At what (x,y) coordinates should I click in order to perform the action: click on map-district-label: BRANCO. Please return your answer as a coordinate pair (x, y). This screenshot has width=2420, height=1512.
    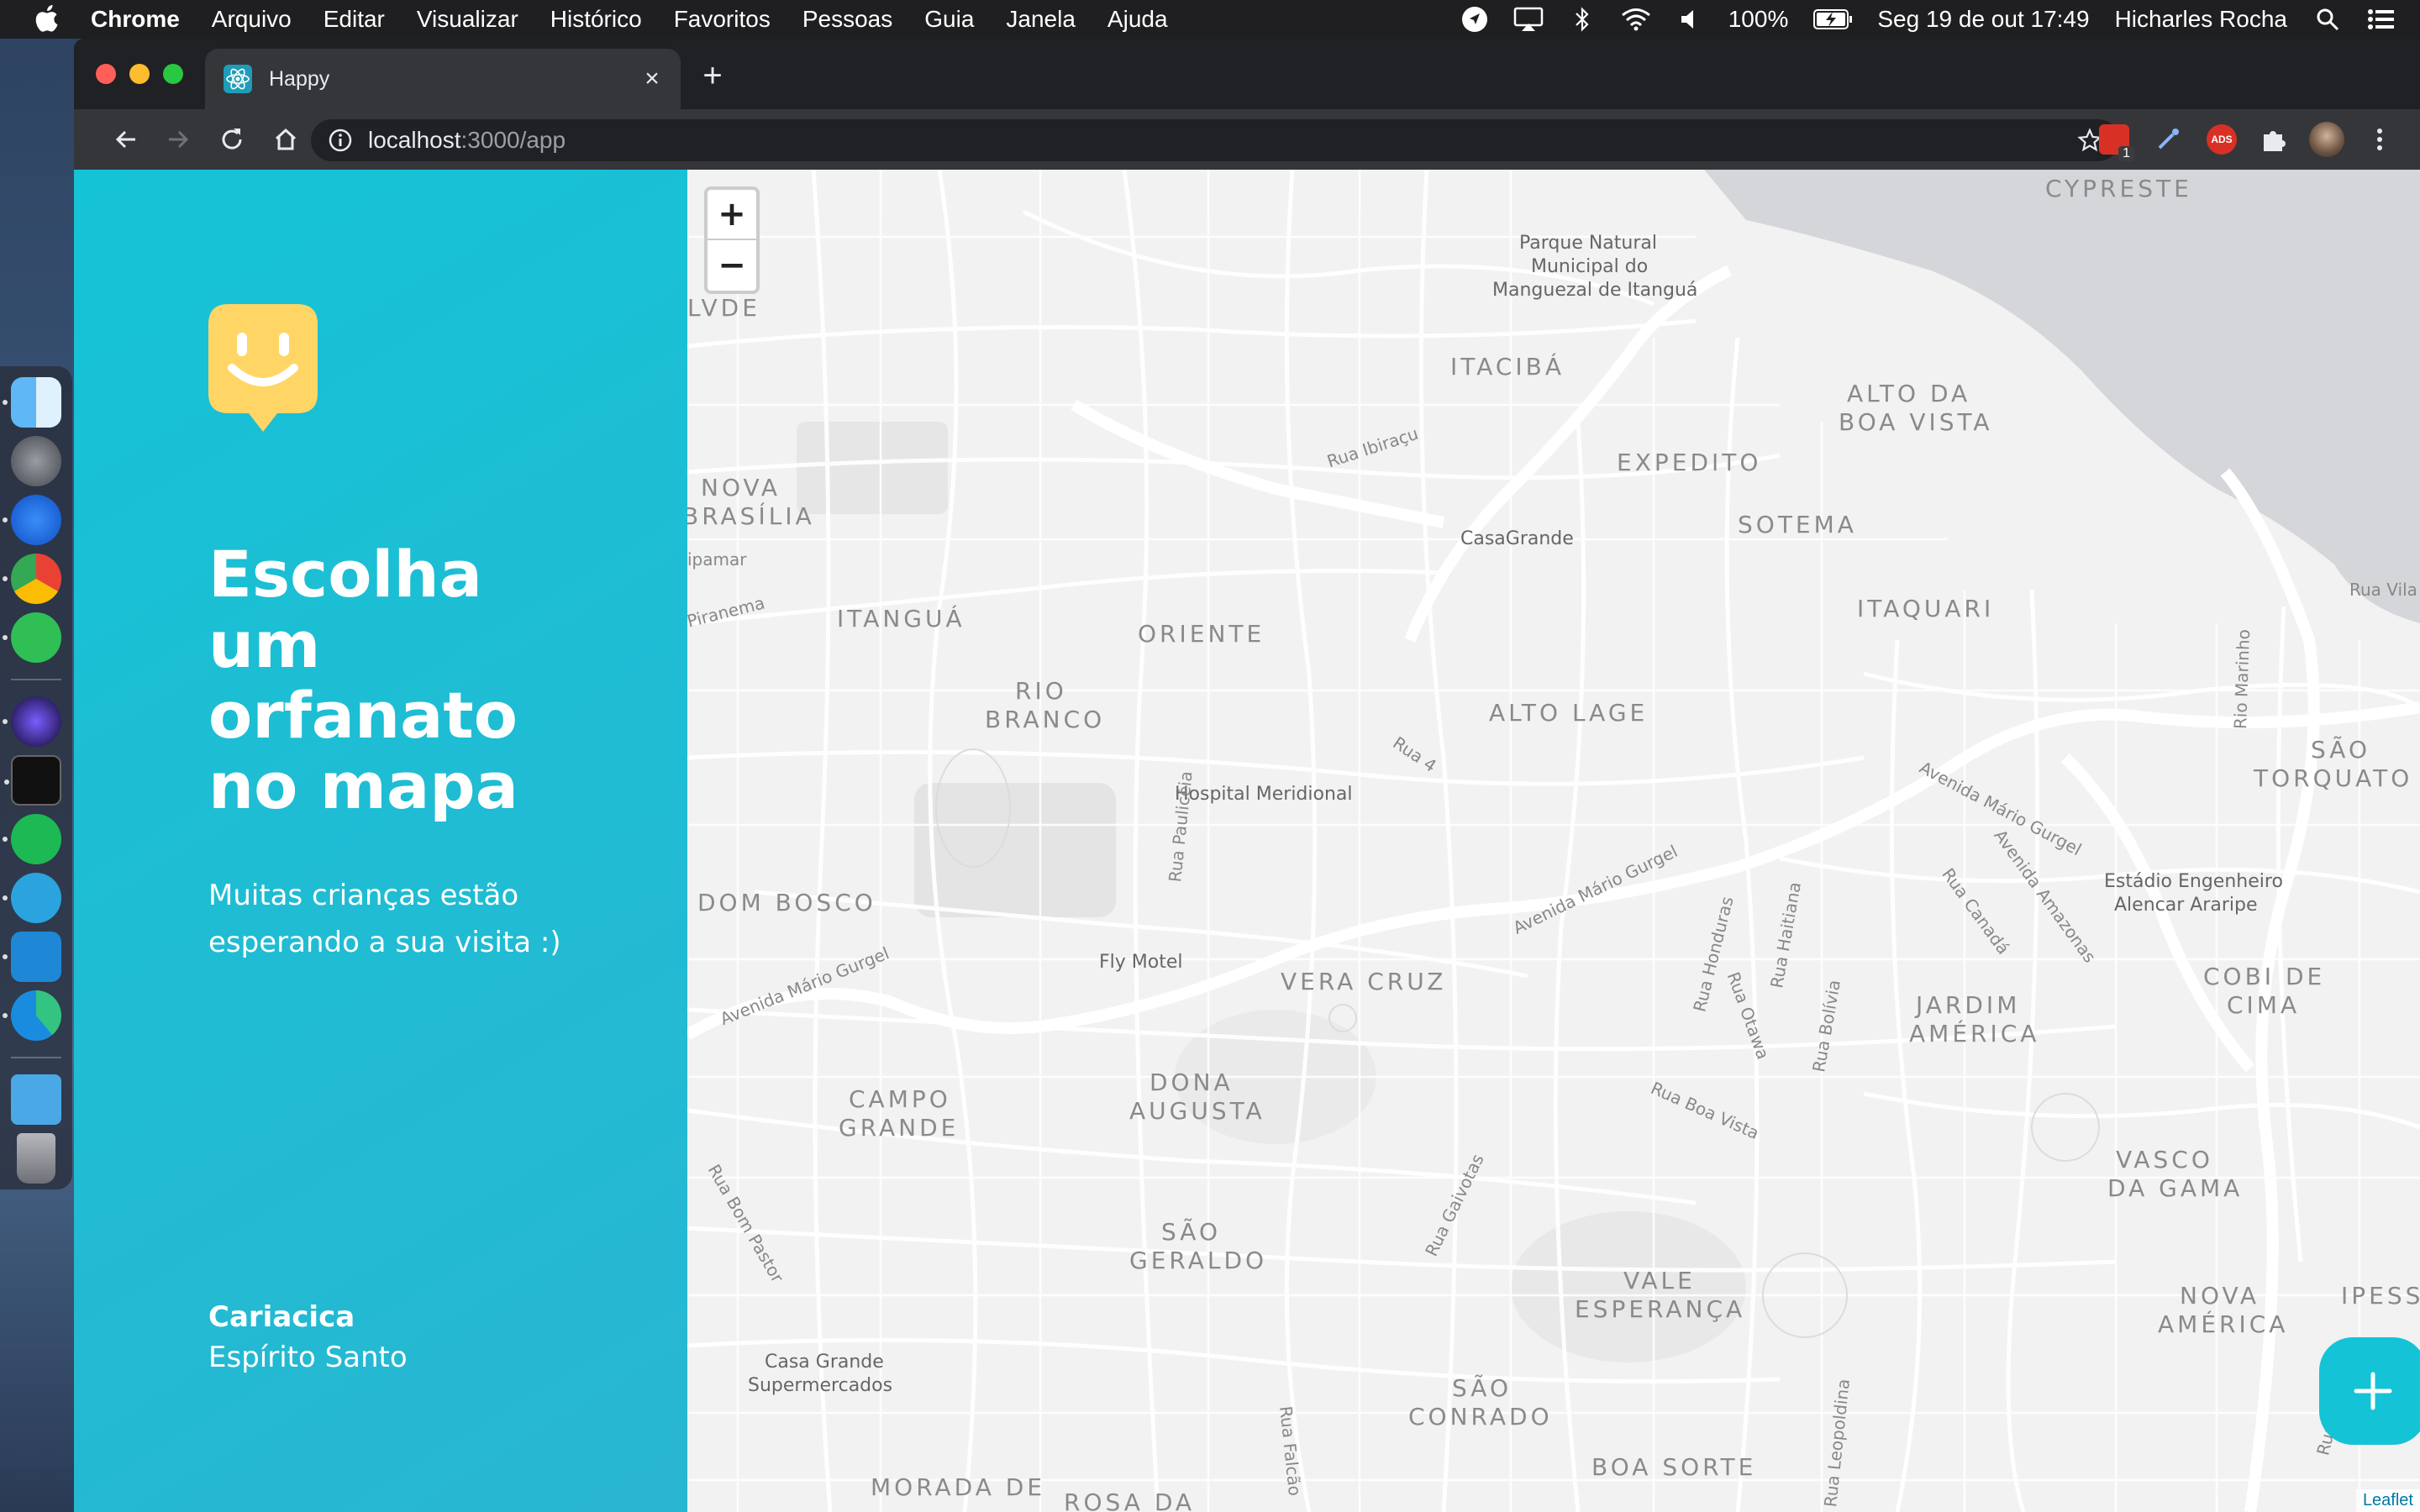
    Looking at the image, I should click on (1045, 719).